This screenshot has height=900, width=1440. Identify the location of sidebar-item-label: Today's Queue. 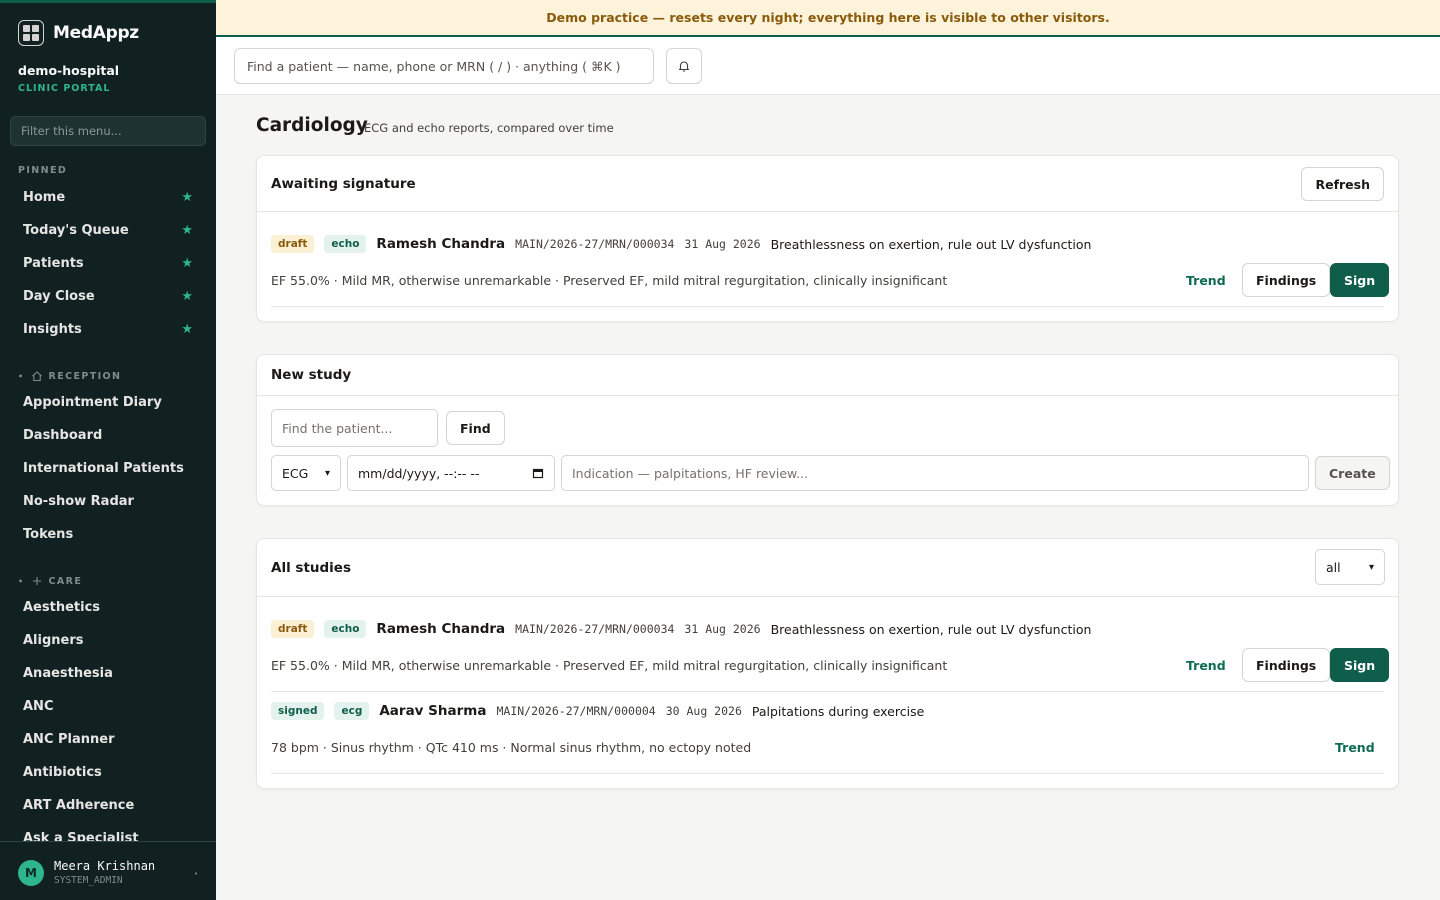
(76, 230).